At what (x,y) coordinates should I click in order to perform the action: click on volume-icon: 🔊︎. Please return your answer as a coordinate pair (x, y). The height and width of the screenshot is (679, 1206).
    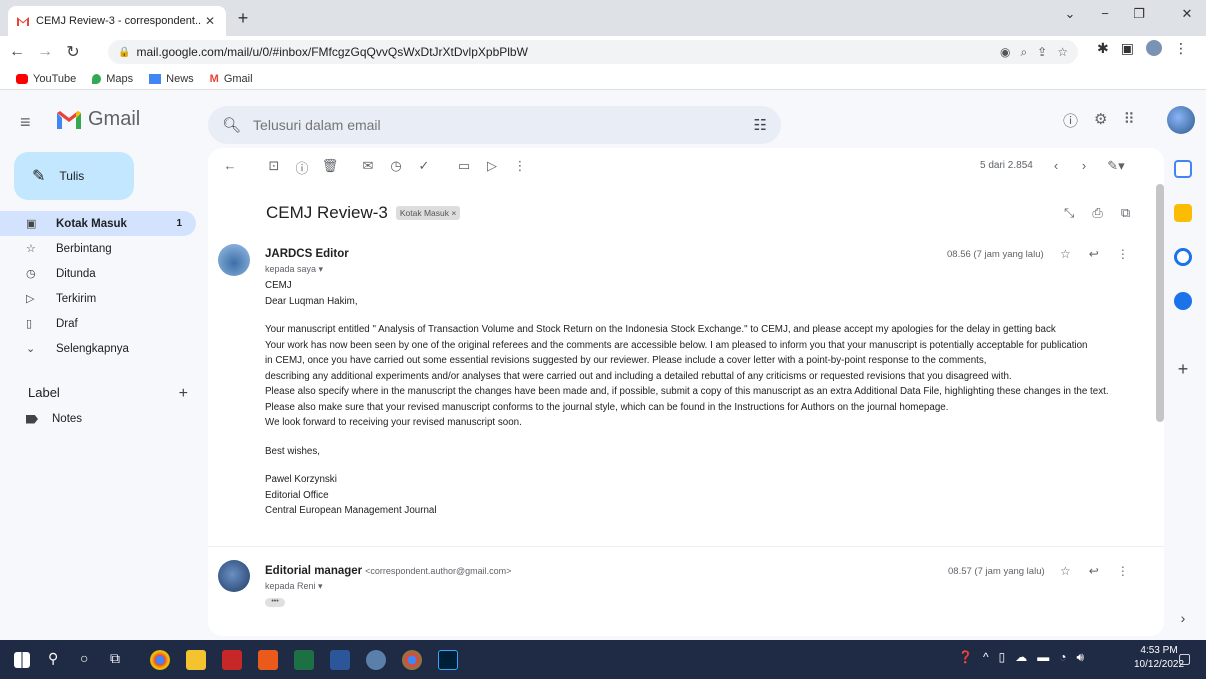
    Looking at the image, I should click on (1080, 657).